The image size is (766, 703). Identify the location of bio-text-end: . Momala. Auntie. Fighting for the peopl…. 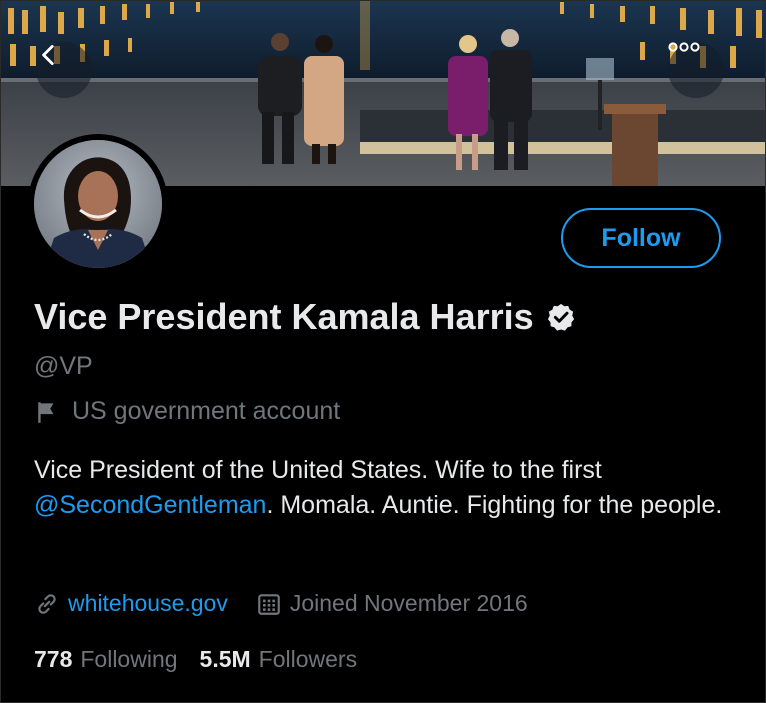
(494, 505).